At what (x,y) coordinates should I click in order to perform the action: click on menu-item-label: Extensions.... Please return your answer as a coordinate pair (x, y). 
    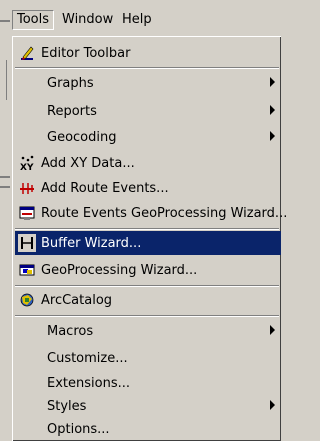
    Looking at the image, I should click on (88, 383).